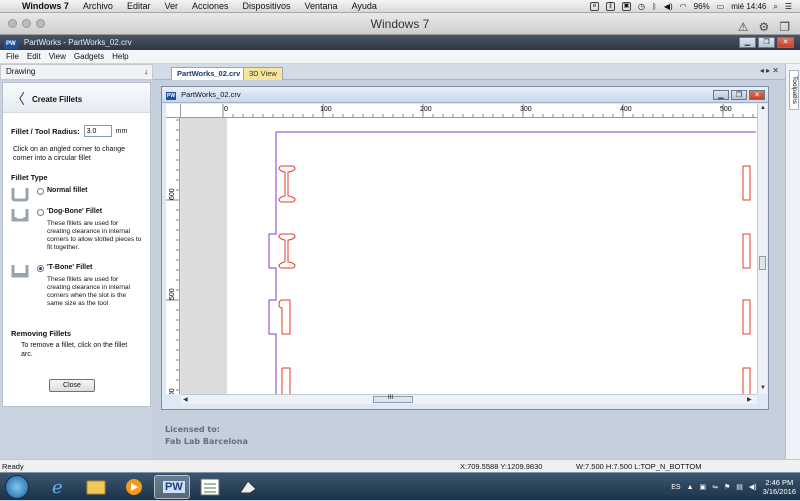  I want to click on license-line-1: Licensed to:, so click(192, 429).